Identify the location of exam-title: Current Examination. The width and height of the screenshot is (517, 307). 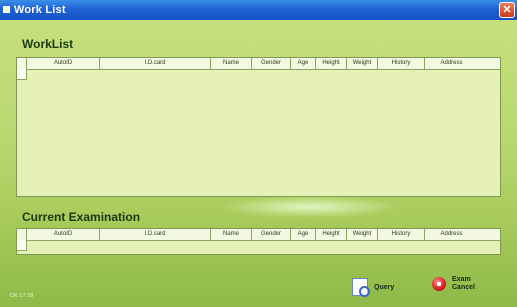
(81, 217).